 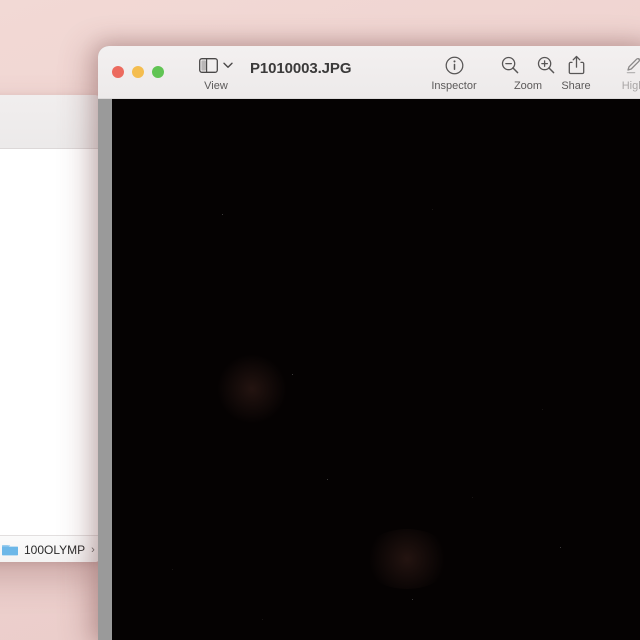 I want to click on view-label: View, so click(x=216, y=86).